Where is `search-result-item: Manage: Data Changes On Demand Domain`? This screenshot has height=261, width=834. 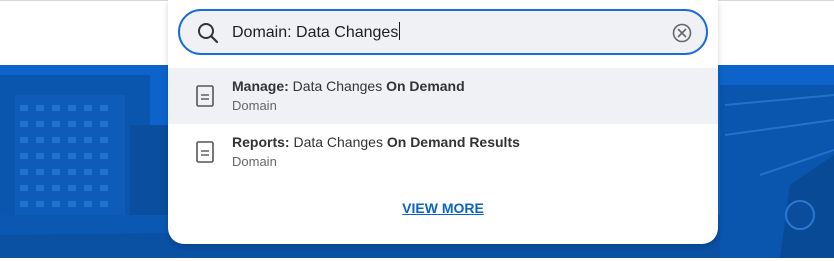
search-result-item: Manage: Data Changes On Demand Domain is located at coordinates (443, 96).